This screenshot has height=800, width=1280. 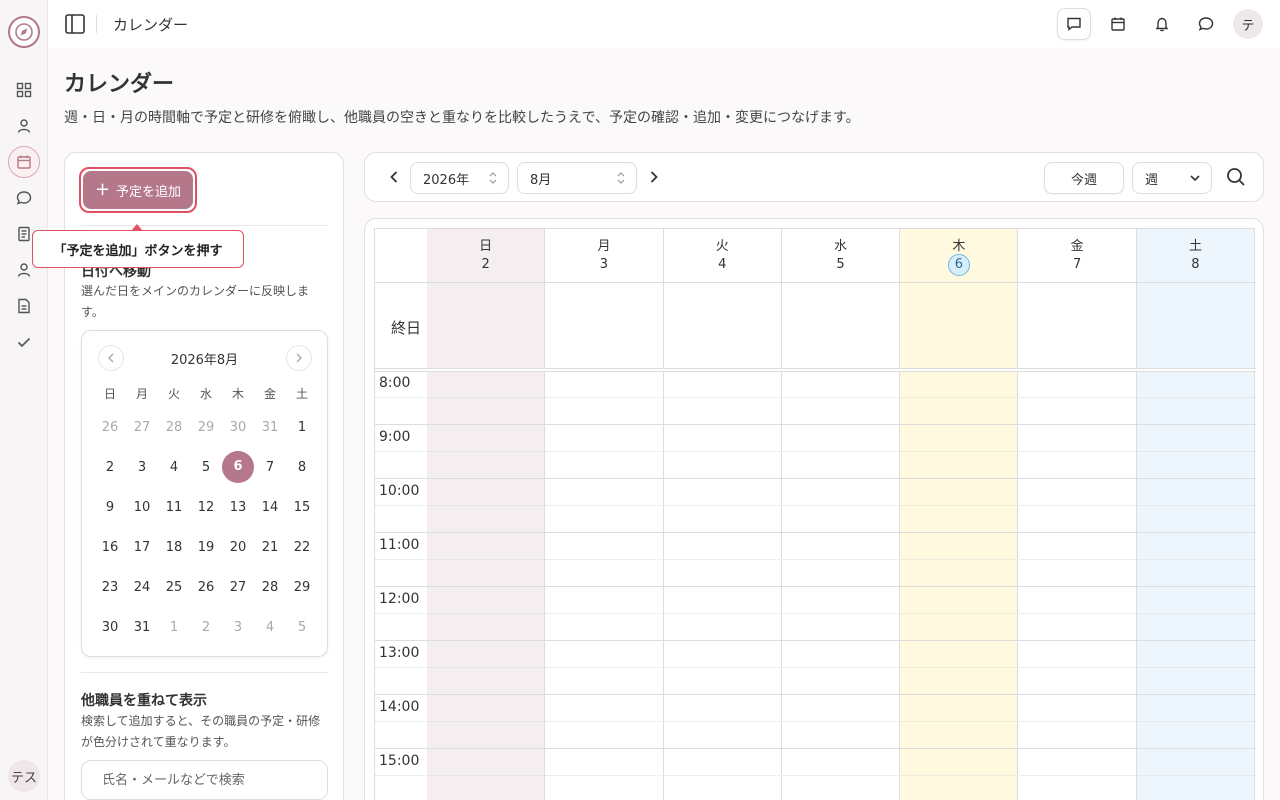 I want to click on day-cell: 24, so click(x=142, y=587).